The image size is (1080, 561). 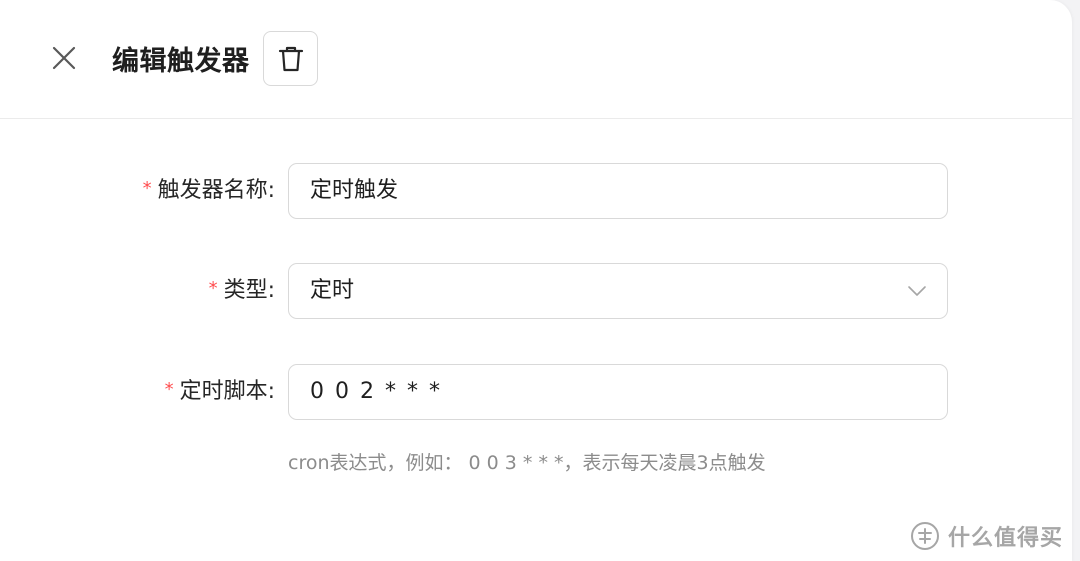 I want to click on name-label: * 触发器名称:, so click(x=209, y=191).